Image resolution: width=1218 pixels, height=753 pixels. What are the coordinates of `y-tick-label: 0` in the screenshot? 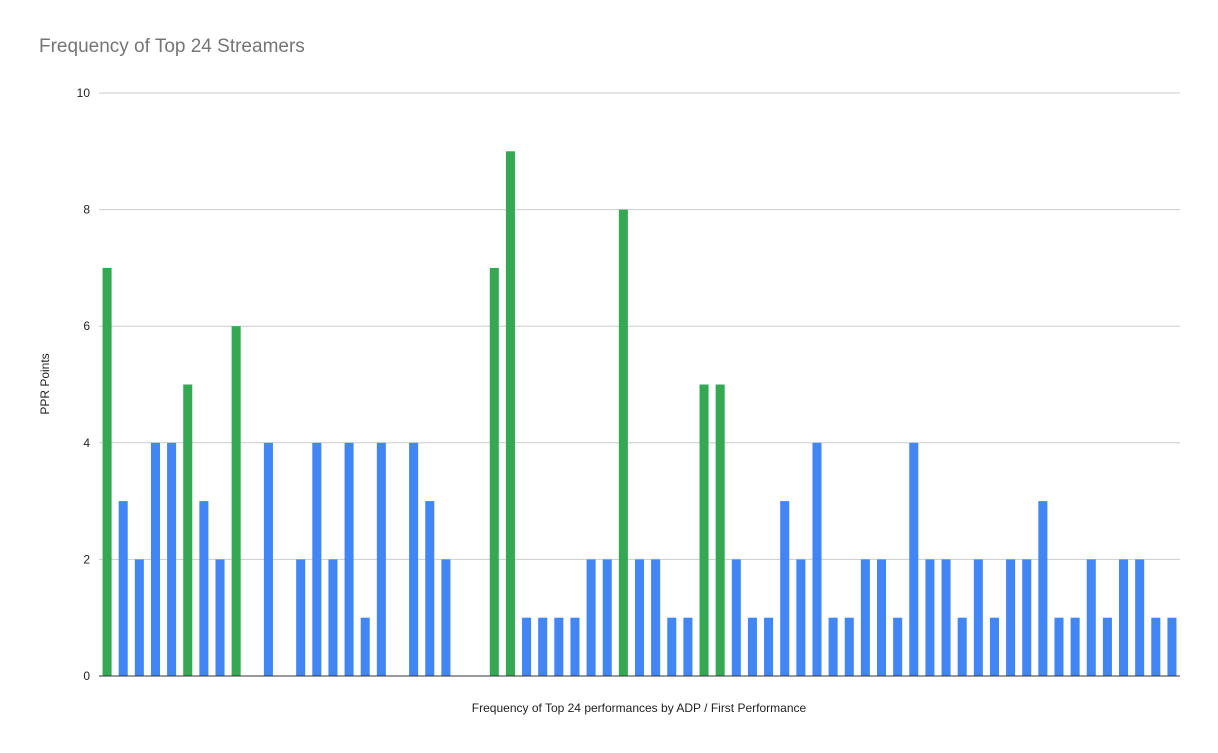 It's located at (86, 676).